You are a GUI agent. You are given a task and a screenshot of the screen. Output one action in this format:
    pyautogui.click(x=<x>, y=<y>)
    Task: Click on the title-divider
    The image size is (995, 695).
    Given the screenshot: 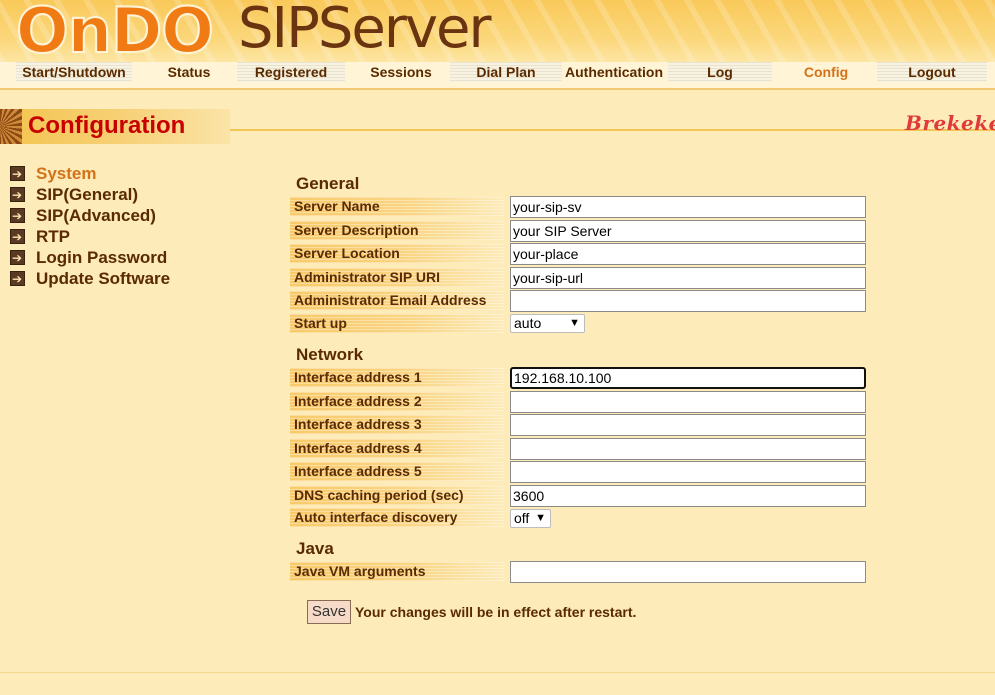 What is the action you would take?
    pyautogui.click(x=612, y=130)
    